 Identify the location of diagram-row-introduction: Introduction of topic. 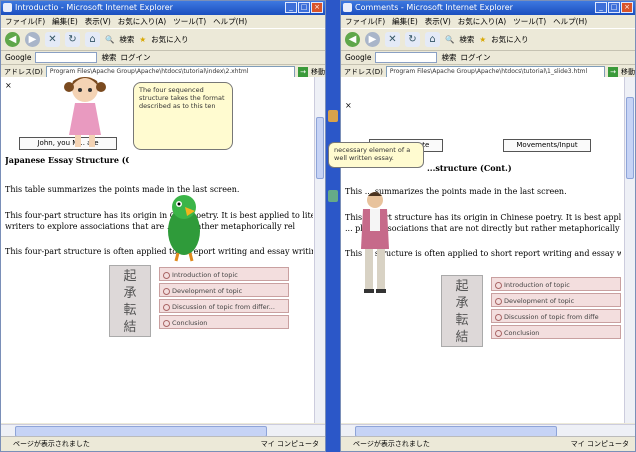
(224, 274).